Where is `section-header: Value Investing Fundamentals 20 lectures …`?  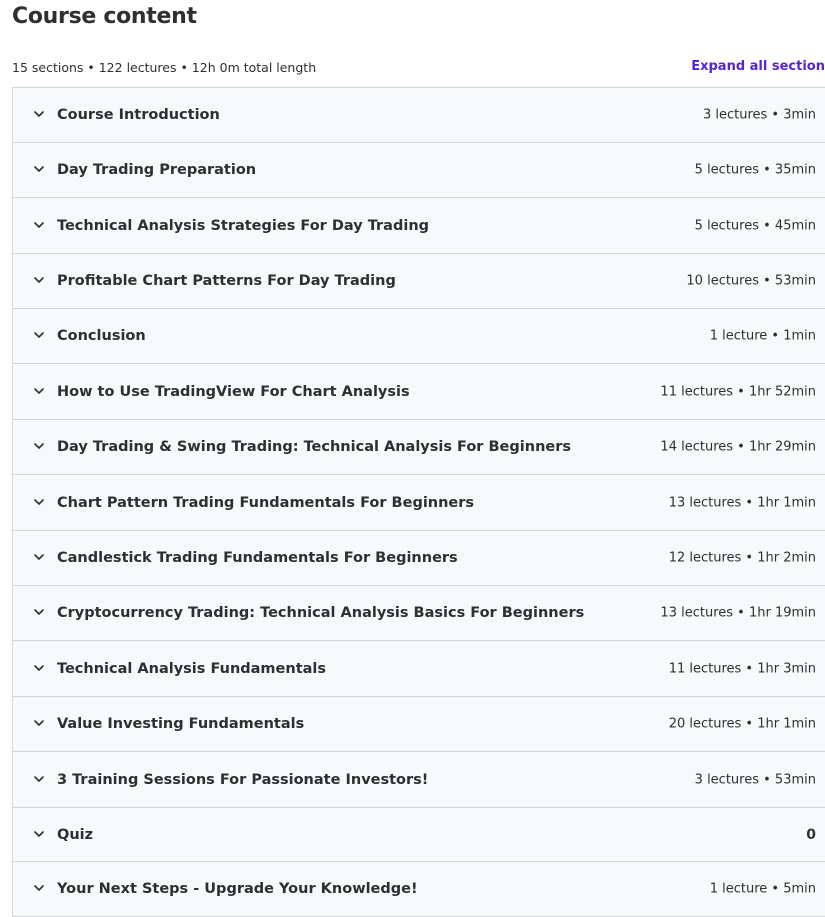 section-header: Value Investing Fundamentals 20 lectures … is located at coordinates (419, 724).